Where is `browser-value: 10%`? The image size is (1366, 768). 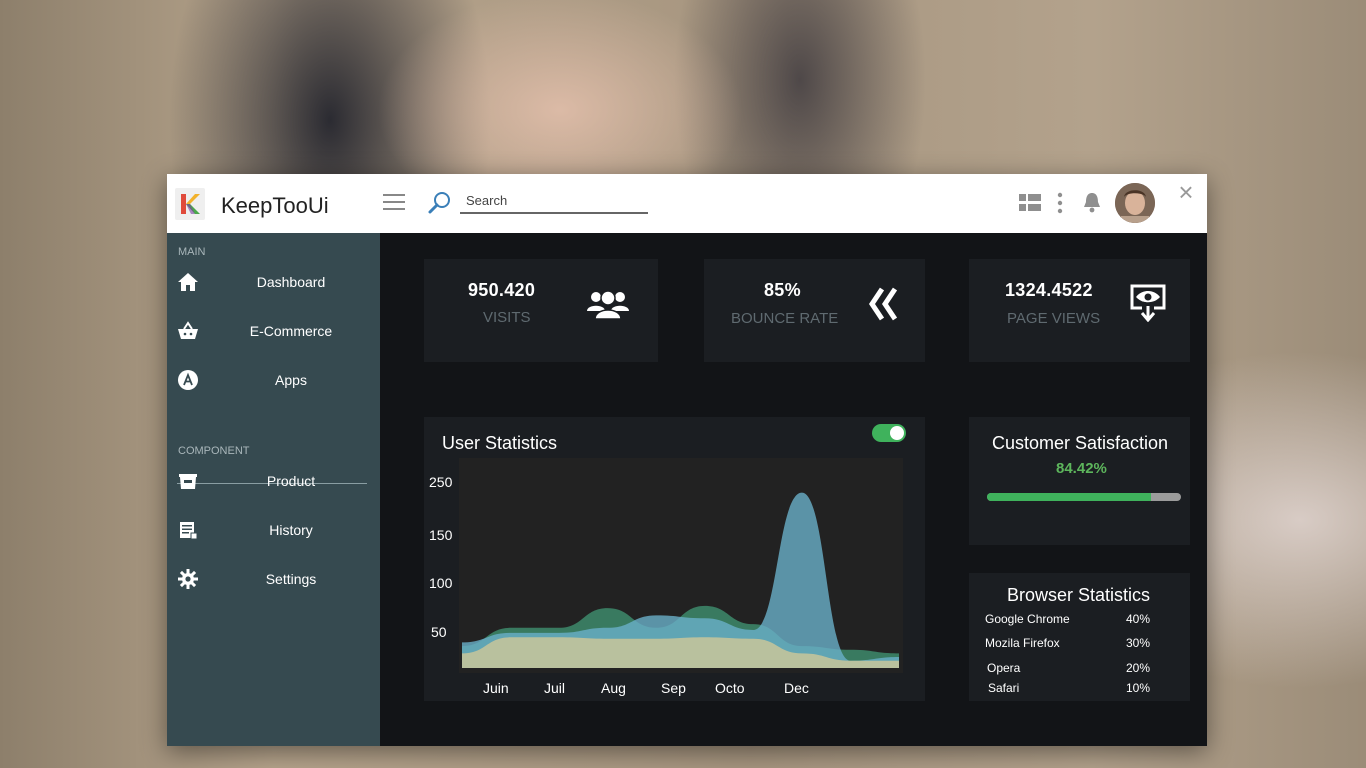
browser-value: 10% is located at coordinates (1138, 688).